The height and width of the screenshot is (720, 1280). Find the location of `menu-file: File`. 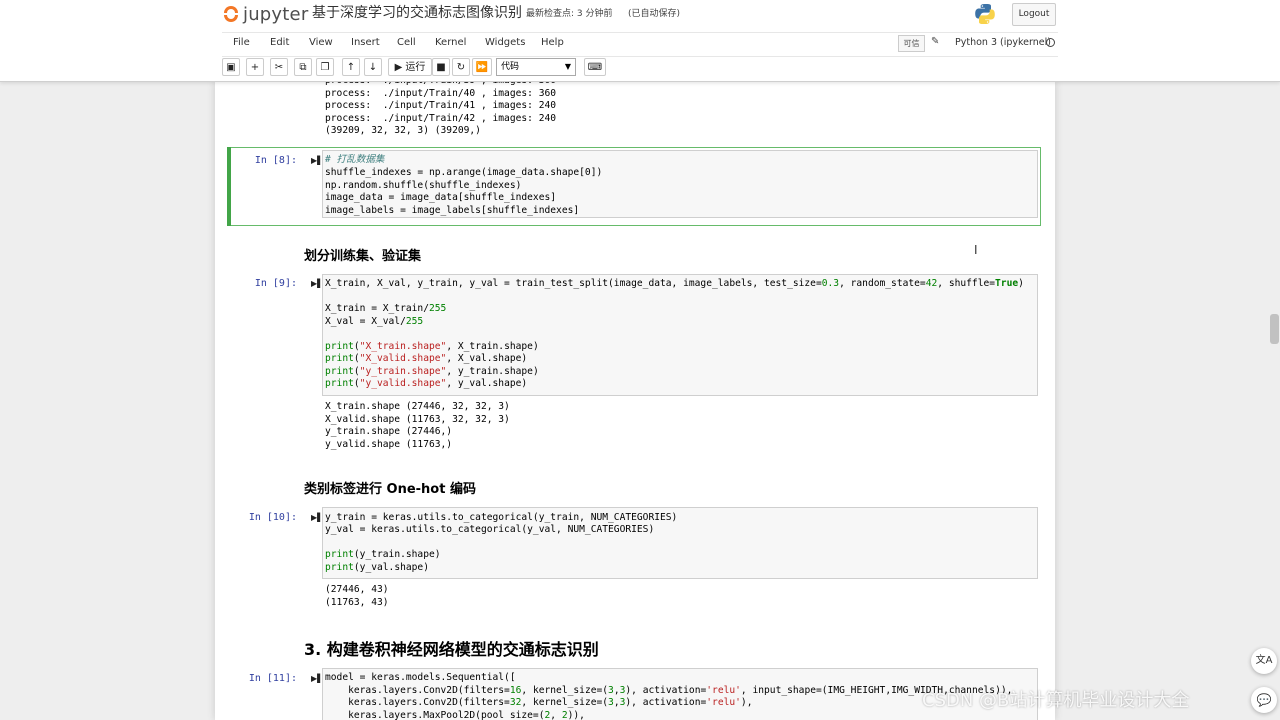

menu-file: File is located at coordinates (241, 42).